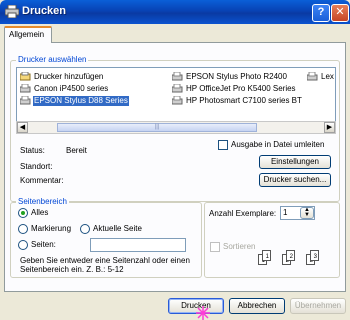 The width and height of the screenshot is (350, 320). Describe the element at coordinates (239, 246) in the screenshot. I see `collate-label: Sortieren` at that location.